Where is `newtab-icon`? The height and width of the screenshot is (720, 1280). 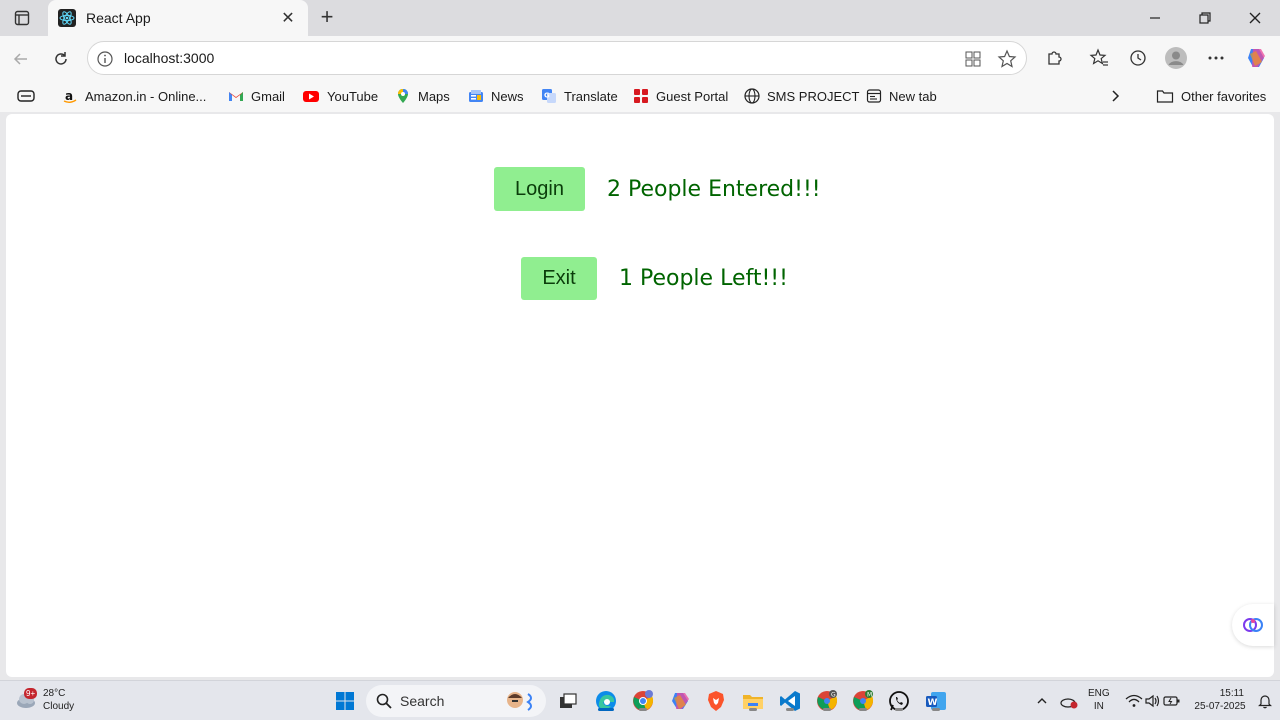 newtab-icon is located at coordinates (874, 96).